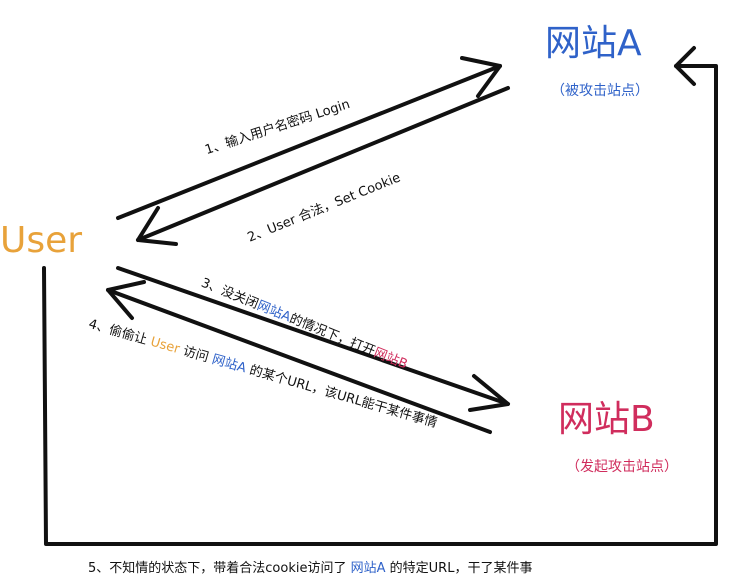 This screenshot has height=587, width=737. I want to click on user-label: User, so click(41, 240).